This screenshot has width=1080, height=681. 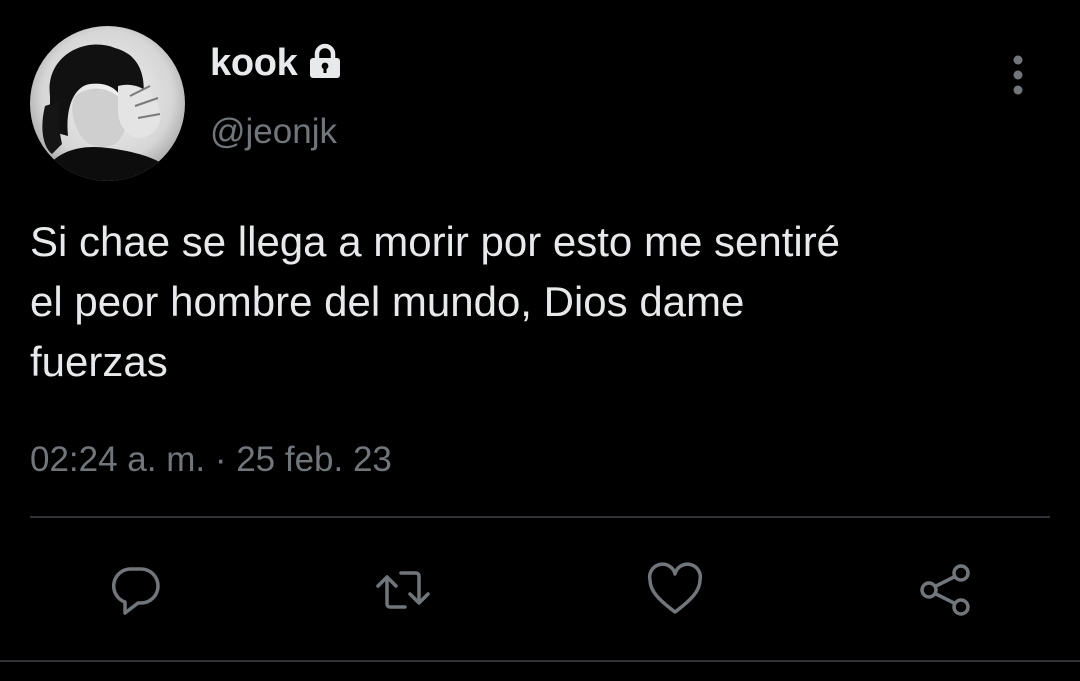 I want to click on divider-bottom, so click(x=540, y=661).